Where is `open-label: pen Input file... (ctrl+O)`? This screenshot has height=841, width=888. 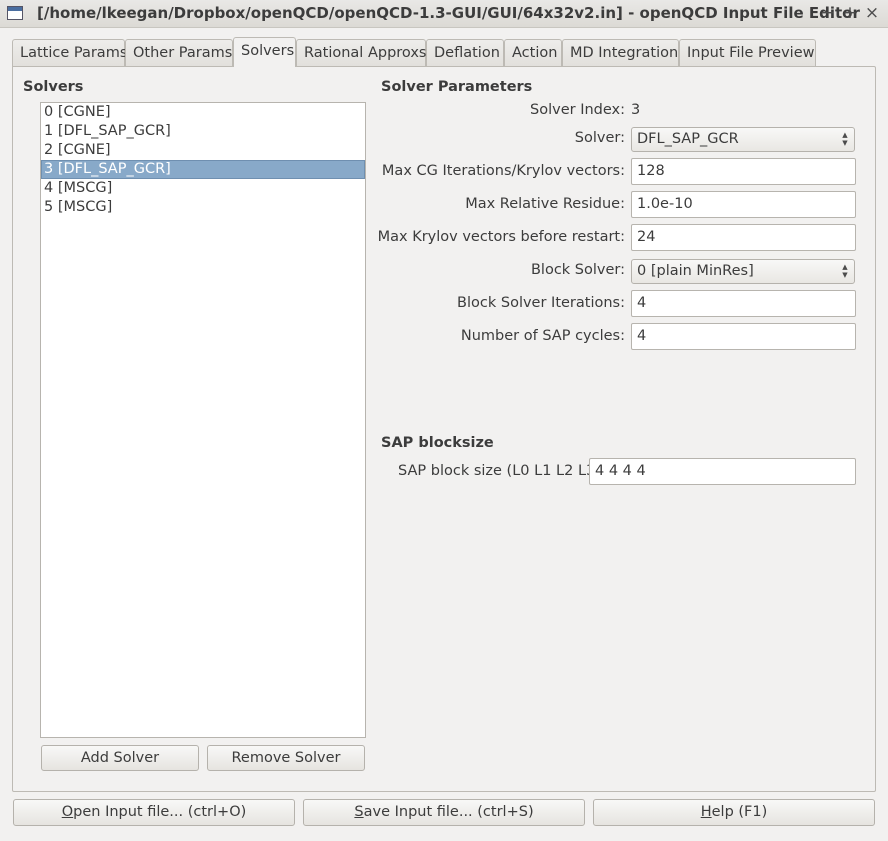
open-label: pen Input file... (ctrl+O) is located at coordinates (160, 812).